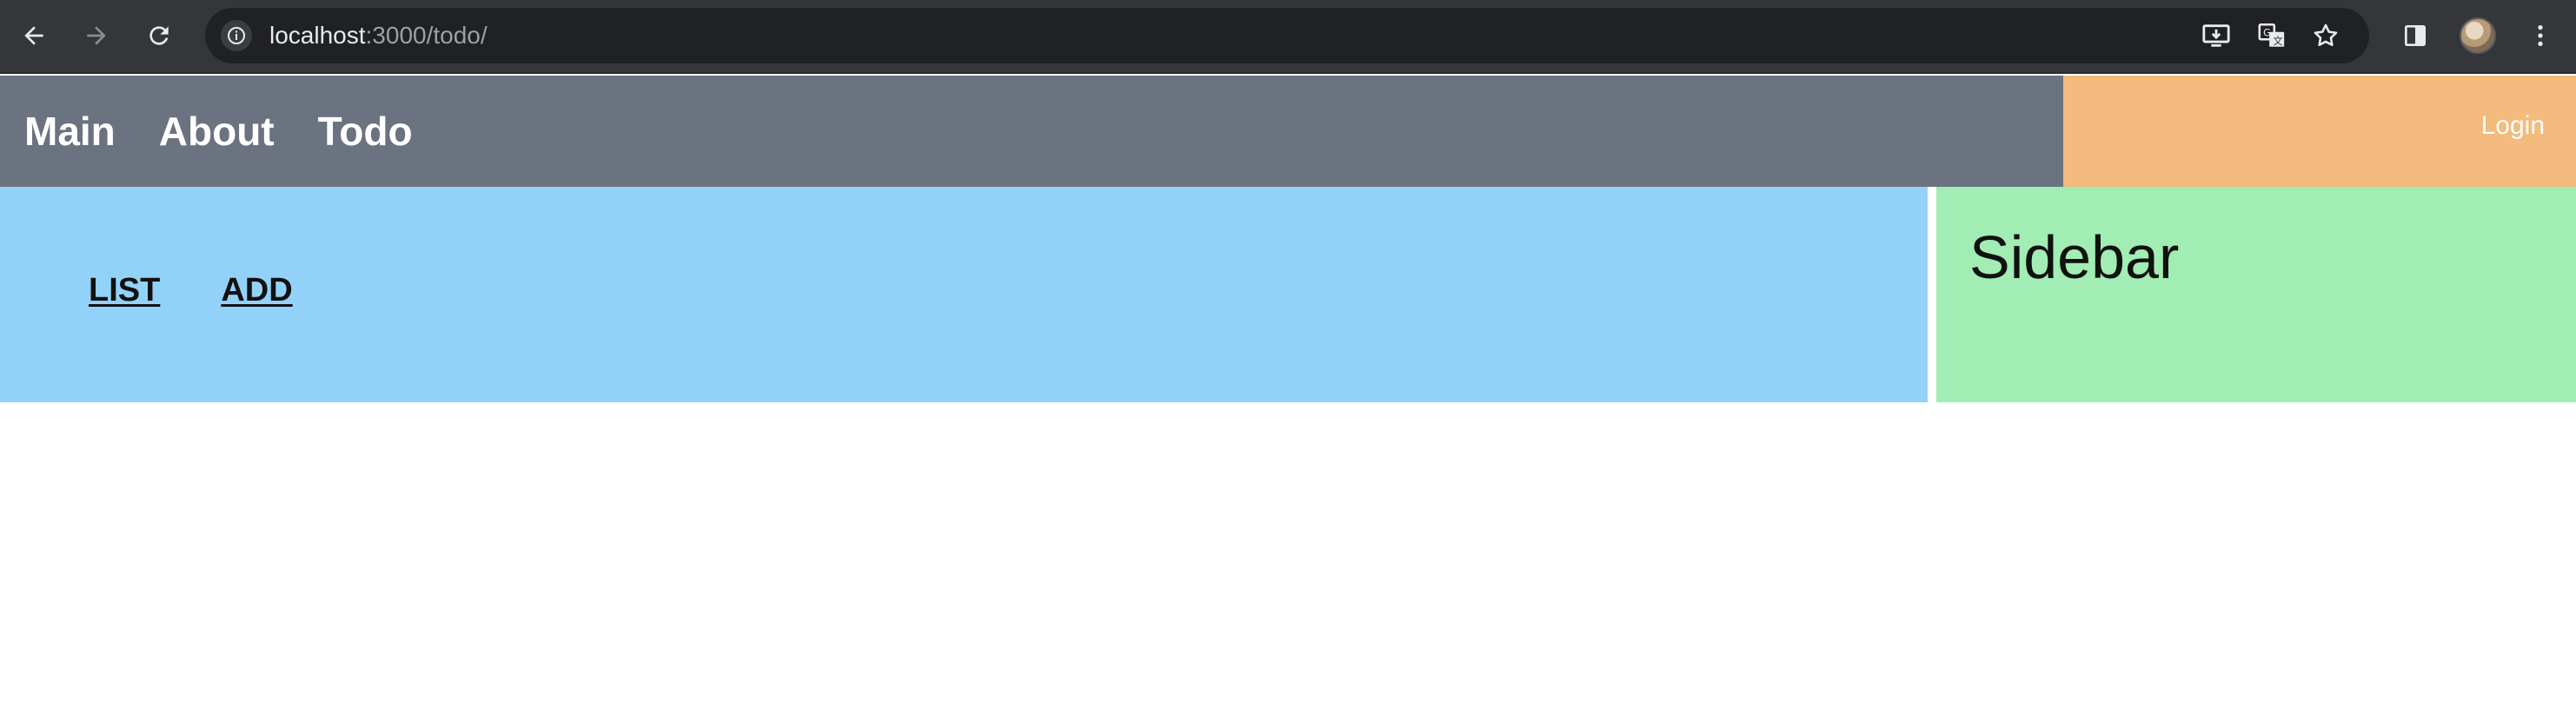  I want to click on install-app-icon, so click(2216, 35).